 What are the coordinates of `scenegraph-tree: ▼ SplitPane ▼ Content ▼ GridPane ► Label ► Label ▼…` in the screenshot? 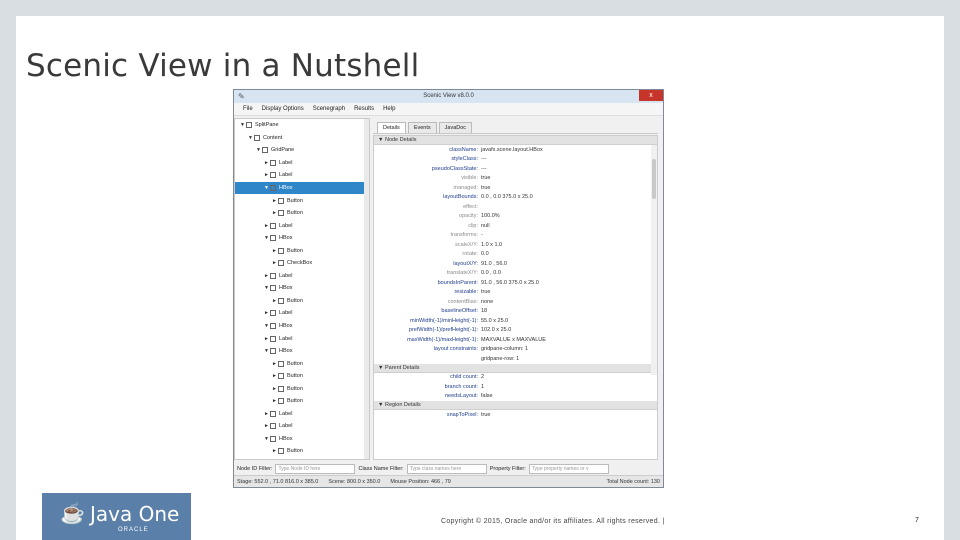 It's located at (302, 289).